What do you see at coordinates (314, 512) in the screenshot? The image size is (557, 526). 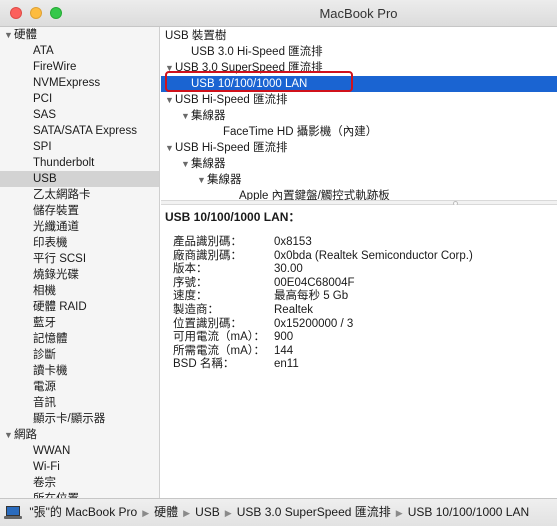 I see `breadcrumb-item: USB 3.0 SuperSpeed 匯流排` at bounding box center [314, 512].